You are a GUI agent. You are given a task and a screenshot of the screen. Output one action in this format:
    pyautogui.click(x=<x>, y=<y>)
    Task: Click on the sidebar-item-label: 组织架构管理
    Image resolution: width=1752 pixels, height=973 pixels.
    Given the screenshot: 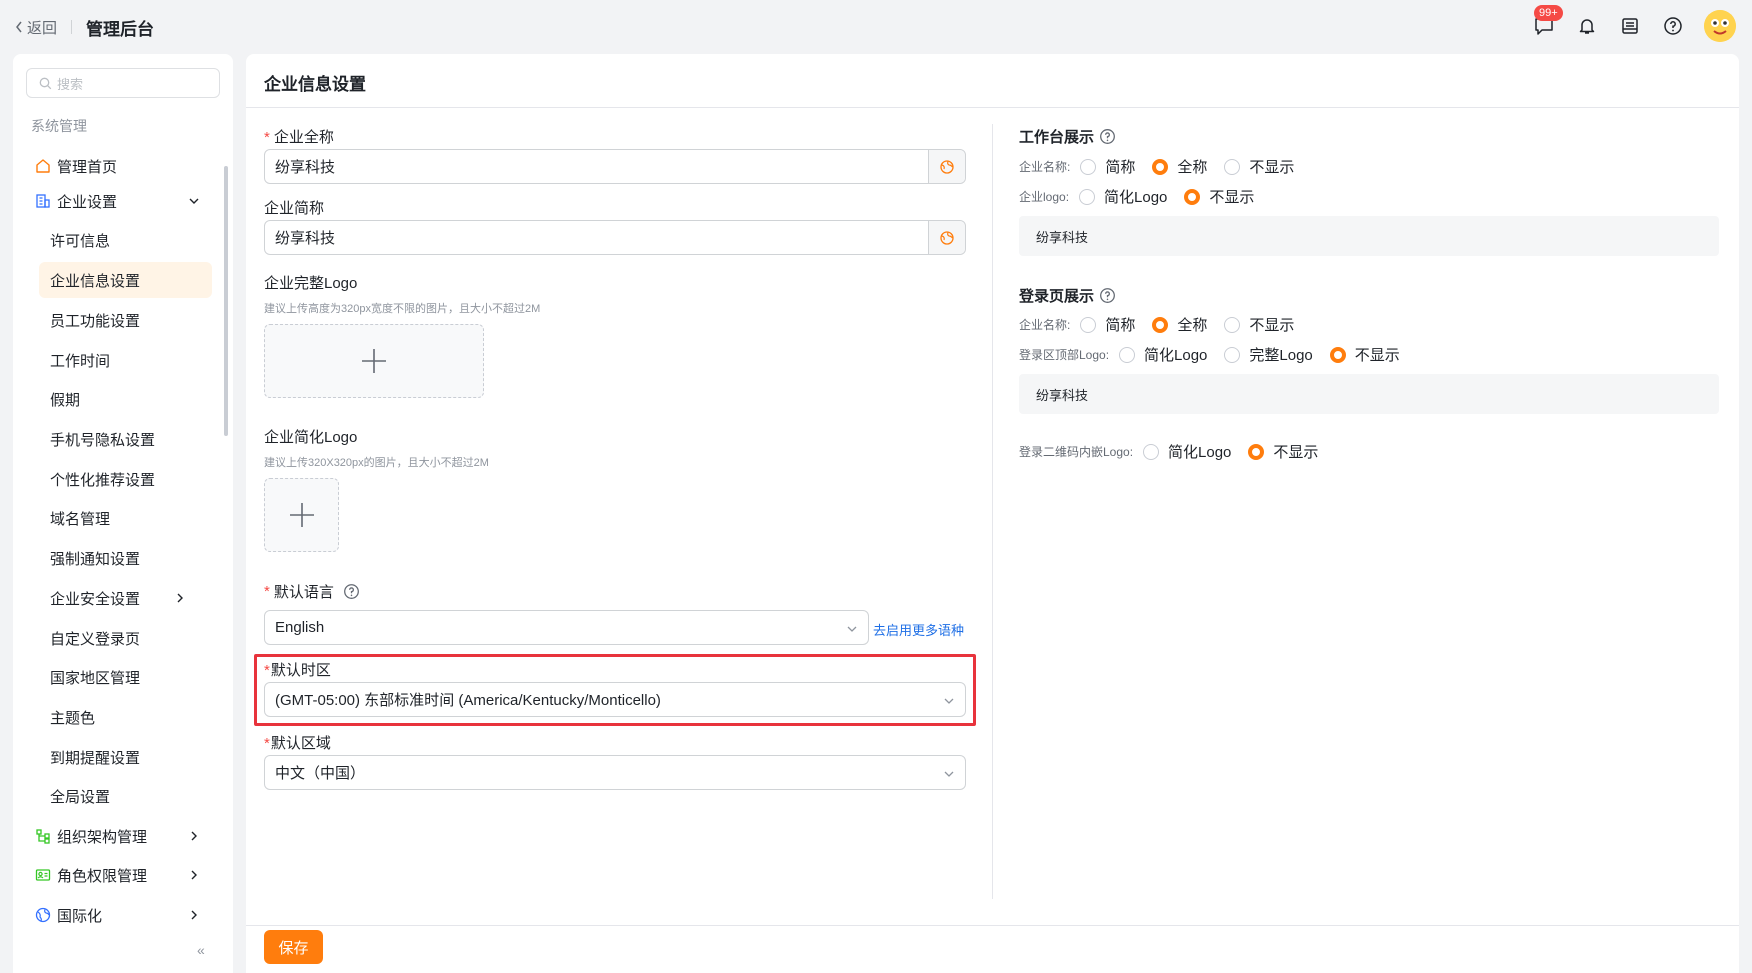 What is the action you would take?
    pyautogui.click(x=102, y=837)
    